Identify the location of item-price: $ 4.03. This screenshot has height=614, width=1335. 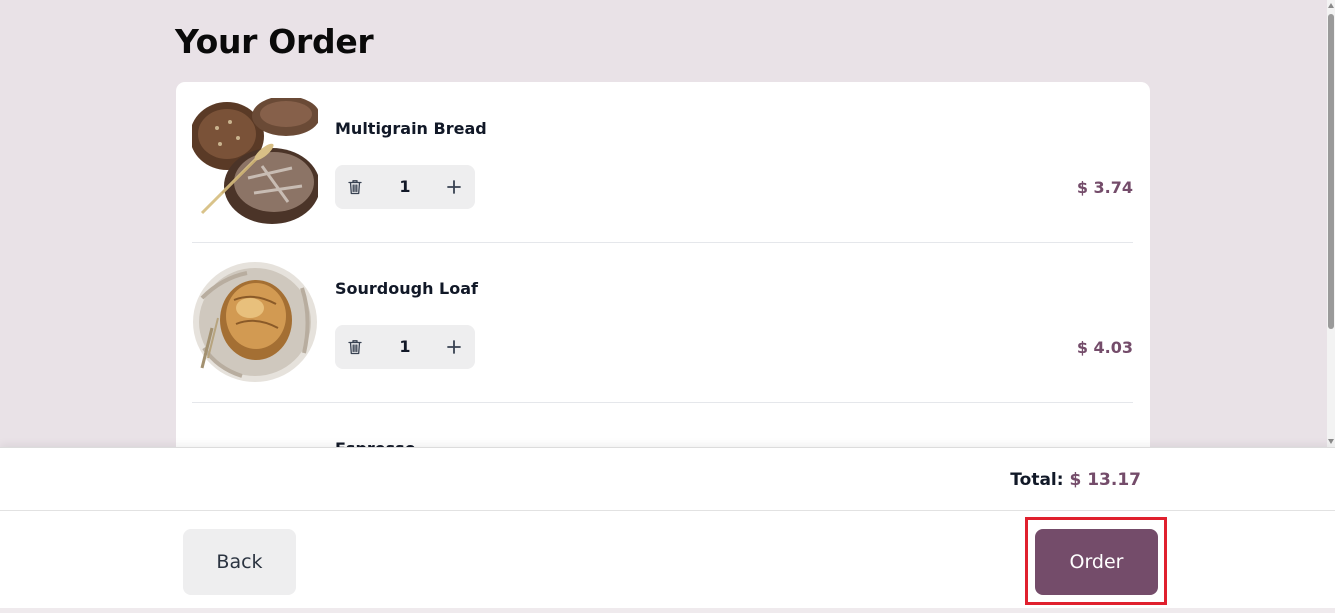
(1104, 347).